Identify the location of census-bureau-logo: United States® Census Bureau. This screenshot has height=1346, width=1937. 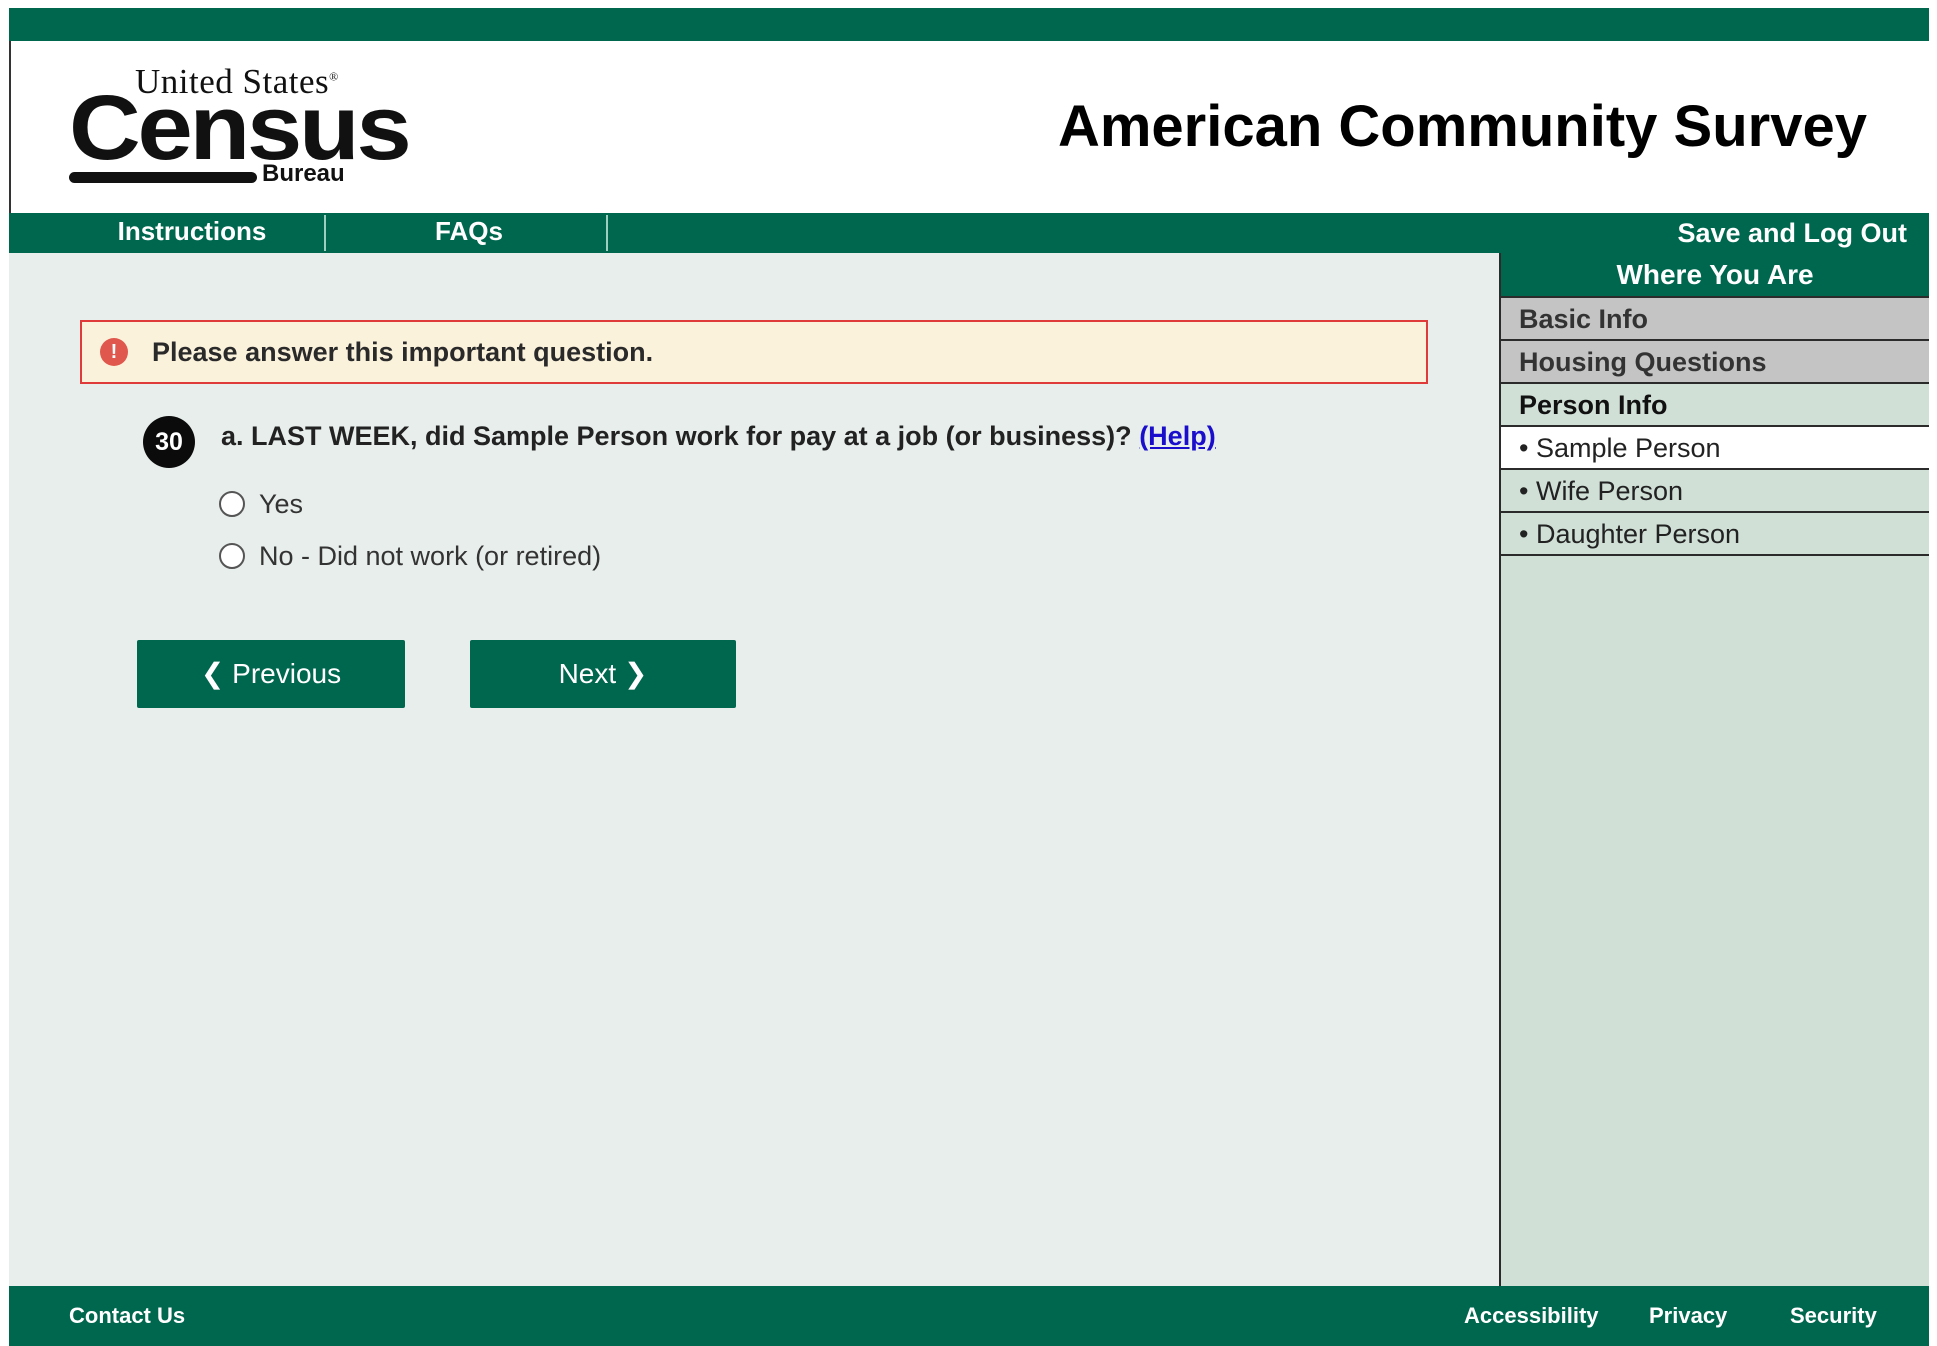
(240, 127).